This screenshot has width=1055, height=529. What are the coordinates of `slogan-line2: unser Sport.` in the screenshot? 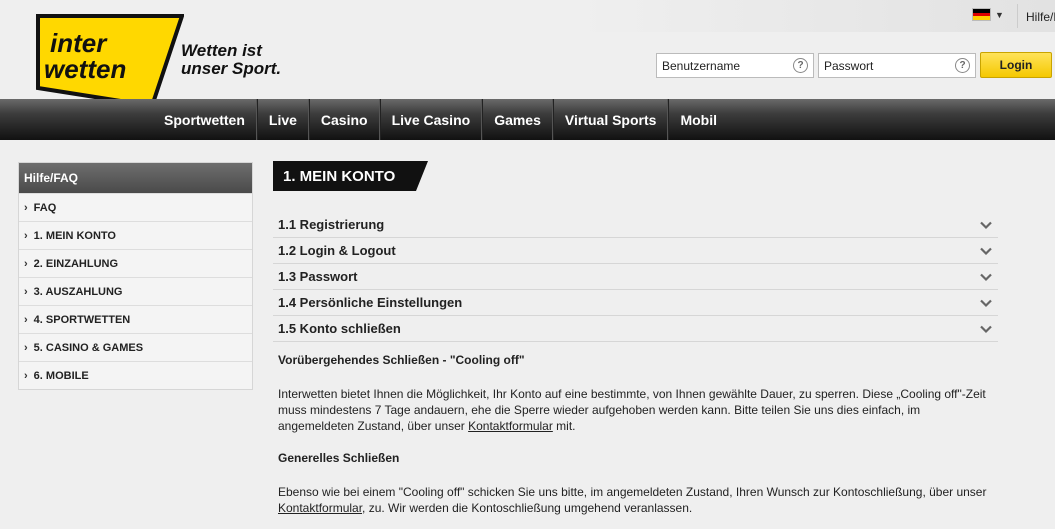 It's located at (231, 68).